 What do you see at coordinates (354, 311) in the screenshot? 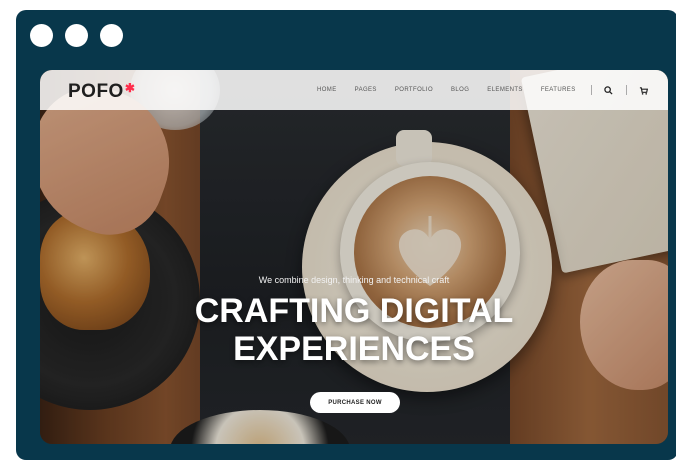
I see `hero-headline-line-1: CRAFTING DIGITAL` at bounding box center [354, 311].